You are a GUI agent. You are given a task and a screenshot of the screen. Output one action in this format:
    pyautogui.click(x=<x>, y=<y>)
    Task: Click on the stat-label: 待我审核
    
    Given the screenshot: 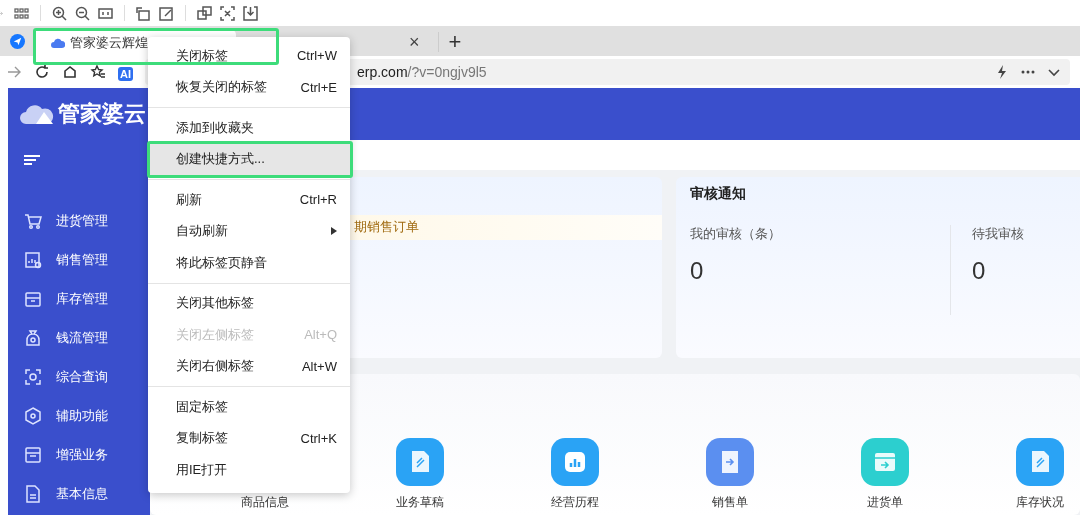 What is the action you would take?
    pyautogui.click(x=998, y=234)
    